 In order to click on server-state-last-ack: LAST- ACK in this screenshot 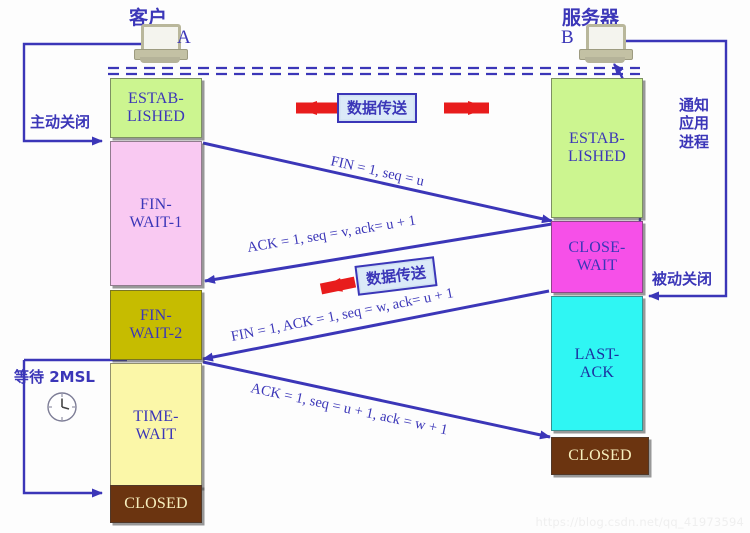, I will do `click(597, 363)`.